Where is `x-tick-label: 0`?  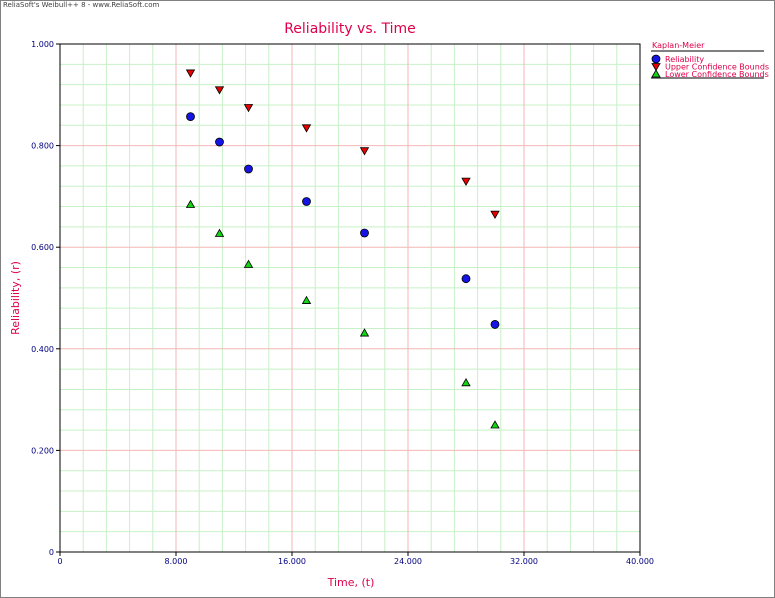
x-tick-label: 0 is located at coordinates (59, 561).